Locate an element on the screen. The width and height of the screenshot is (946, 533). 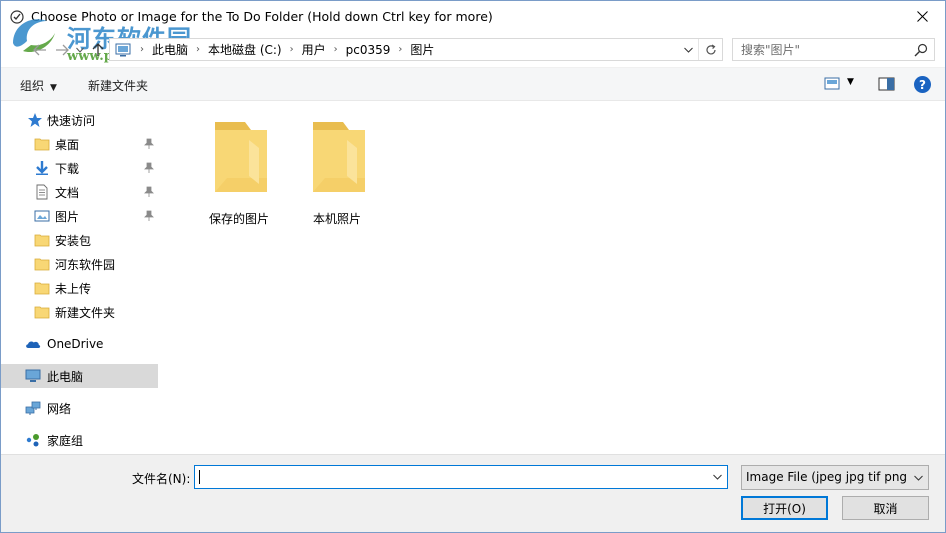
breadcrumb-user-folder: pc0359 is located at coordinates (368, 50).